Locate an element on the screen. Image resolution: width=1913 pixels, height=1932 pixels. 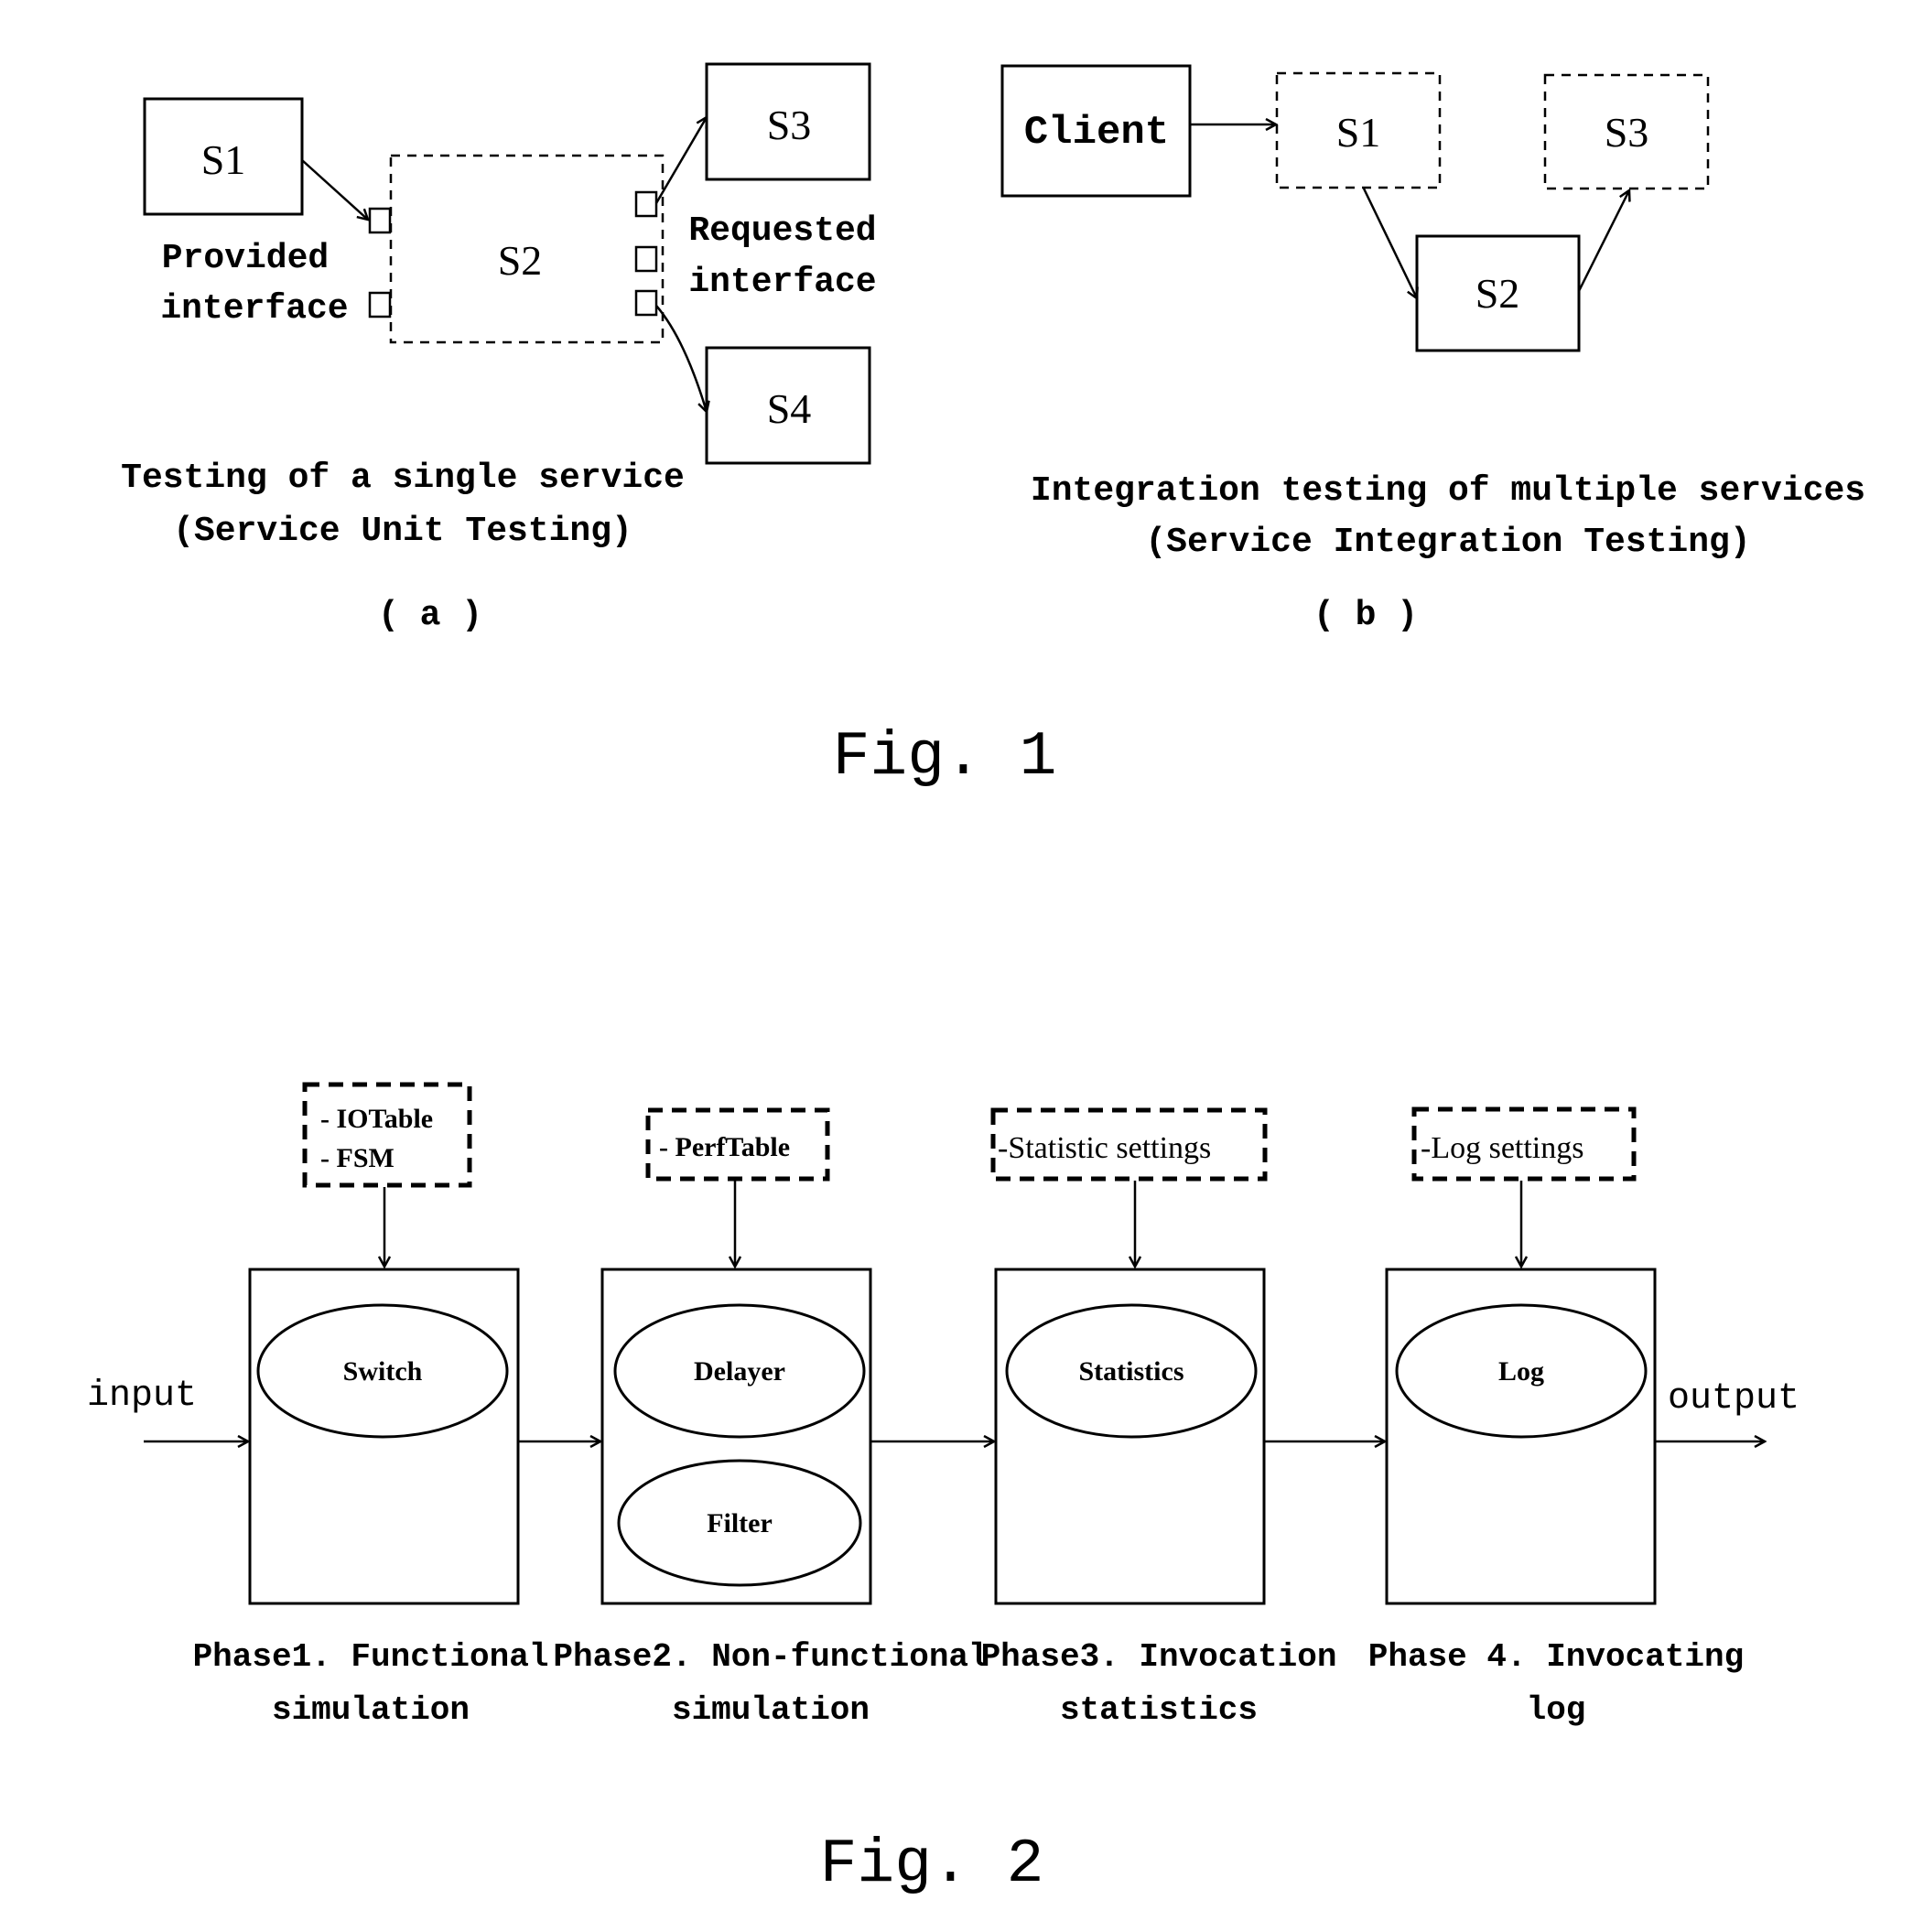
provided-interface-label-1: Provided is located at coordinates (245, 258).